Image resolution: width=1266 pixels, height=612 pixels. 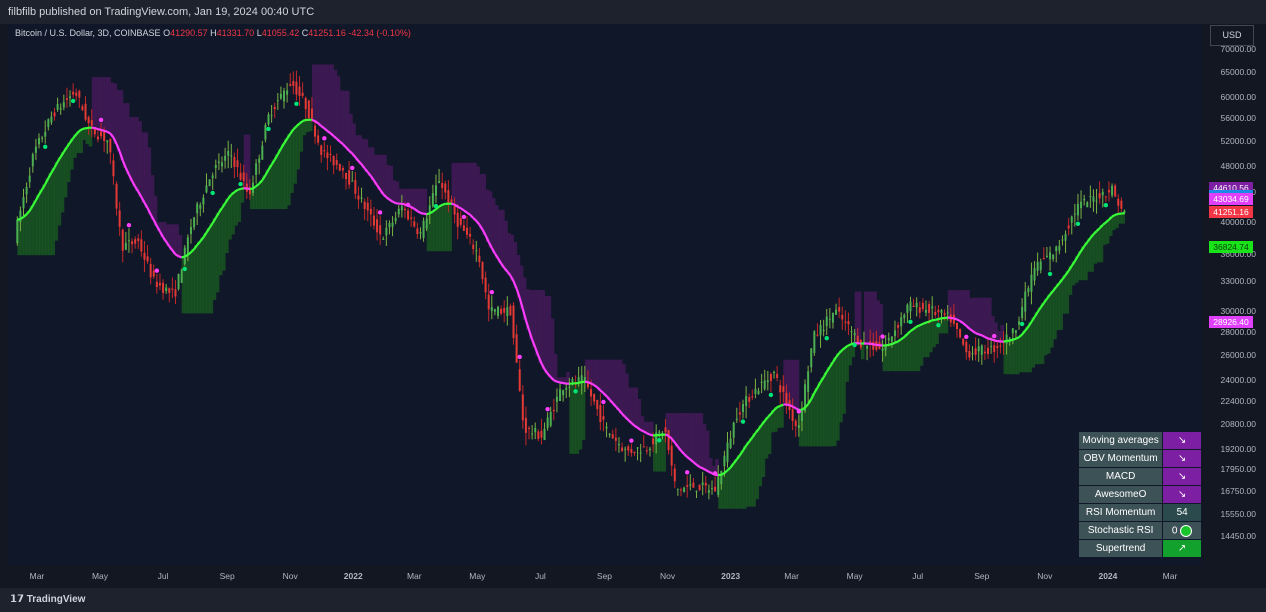 I want to click on signal-label: AwesomeO, so click(x=1120, y=494).